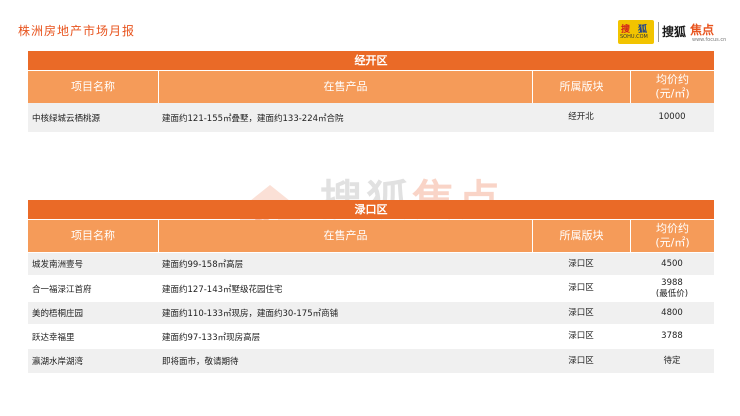 The width and height of the screenshot is (740, 416). I want to click on logo-divider, so click(658, 32).